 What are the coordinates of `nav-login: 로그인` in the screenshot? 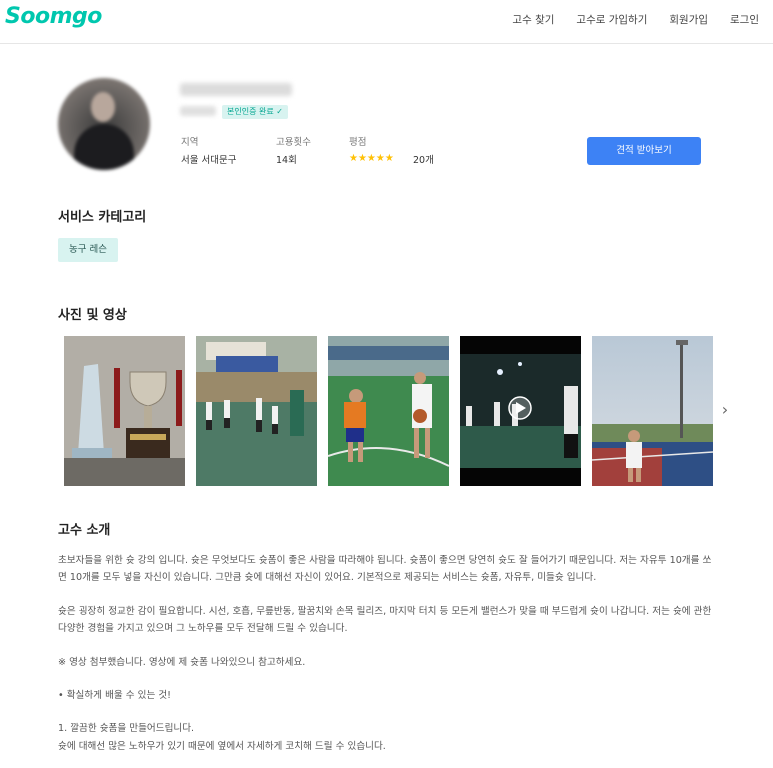 It's located at (744, 19).